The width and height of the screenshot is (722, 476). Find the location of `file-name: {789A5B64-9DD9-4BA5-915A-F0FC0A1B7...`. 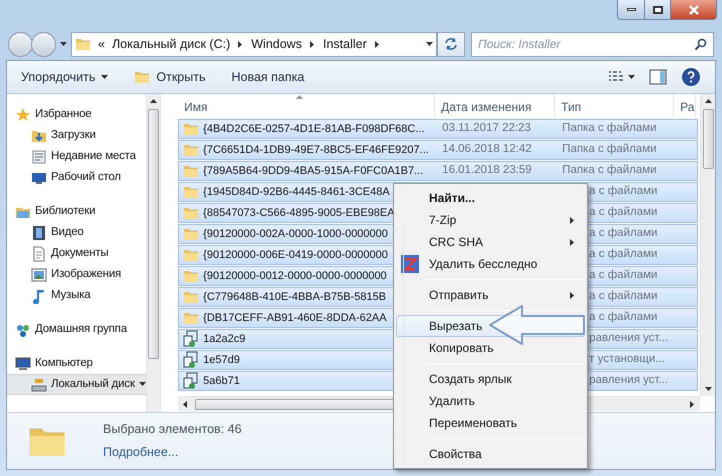

file-name: {789A5B64-9DD9-4BA5-915A-F0FC0A1B7... is located at coordinates (313, 171).